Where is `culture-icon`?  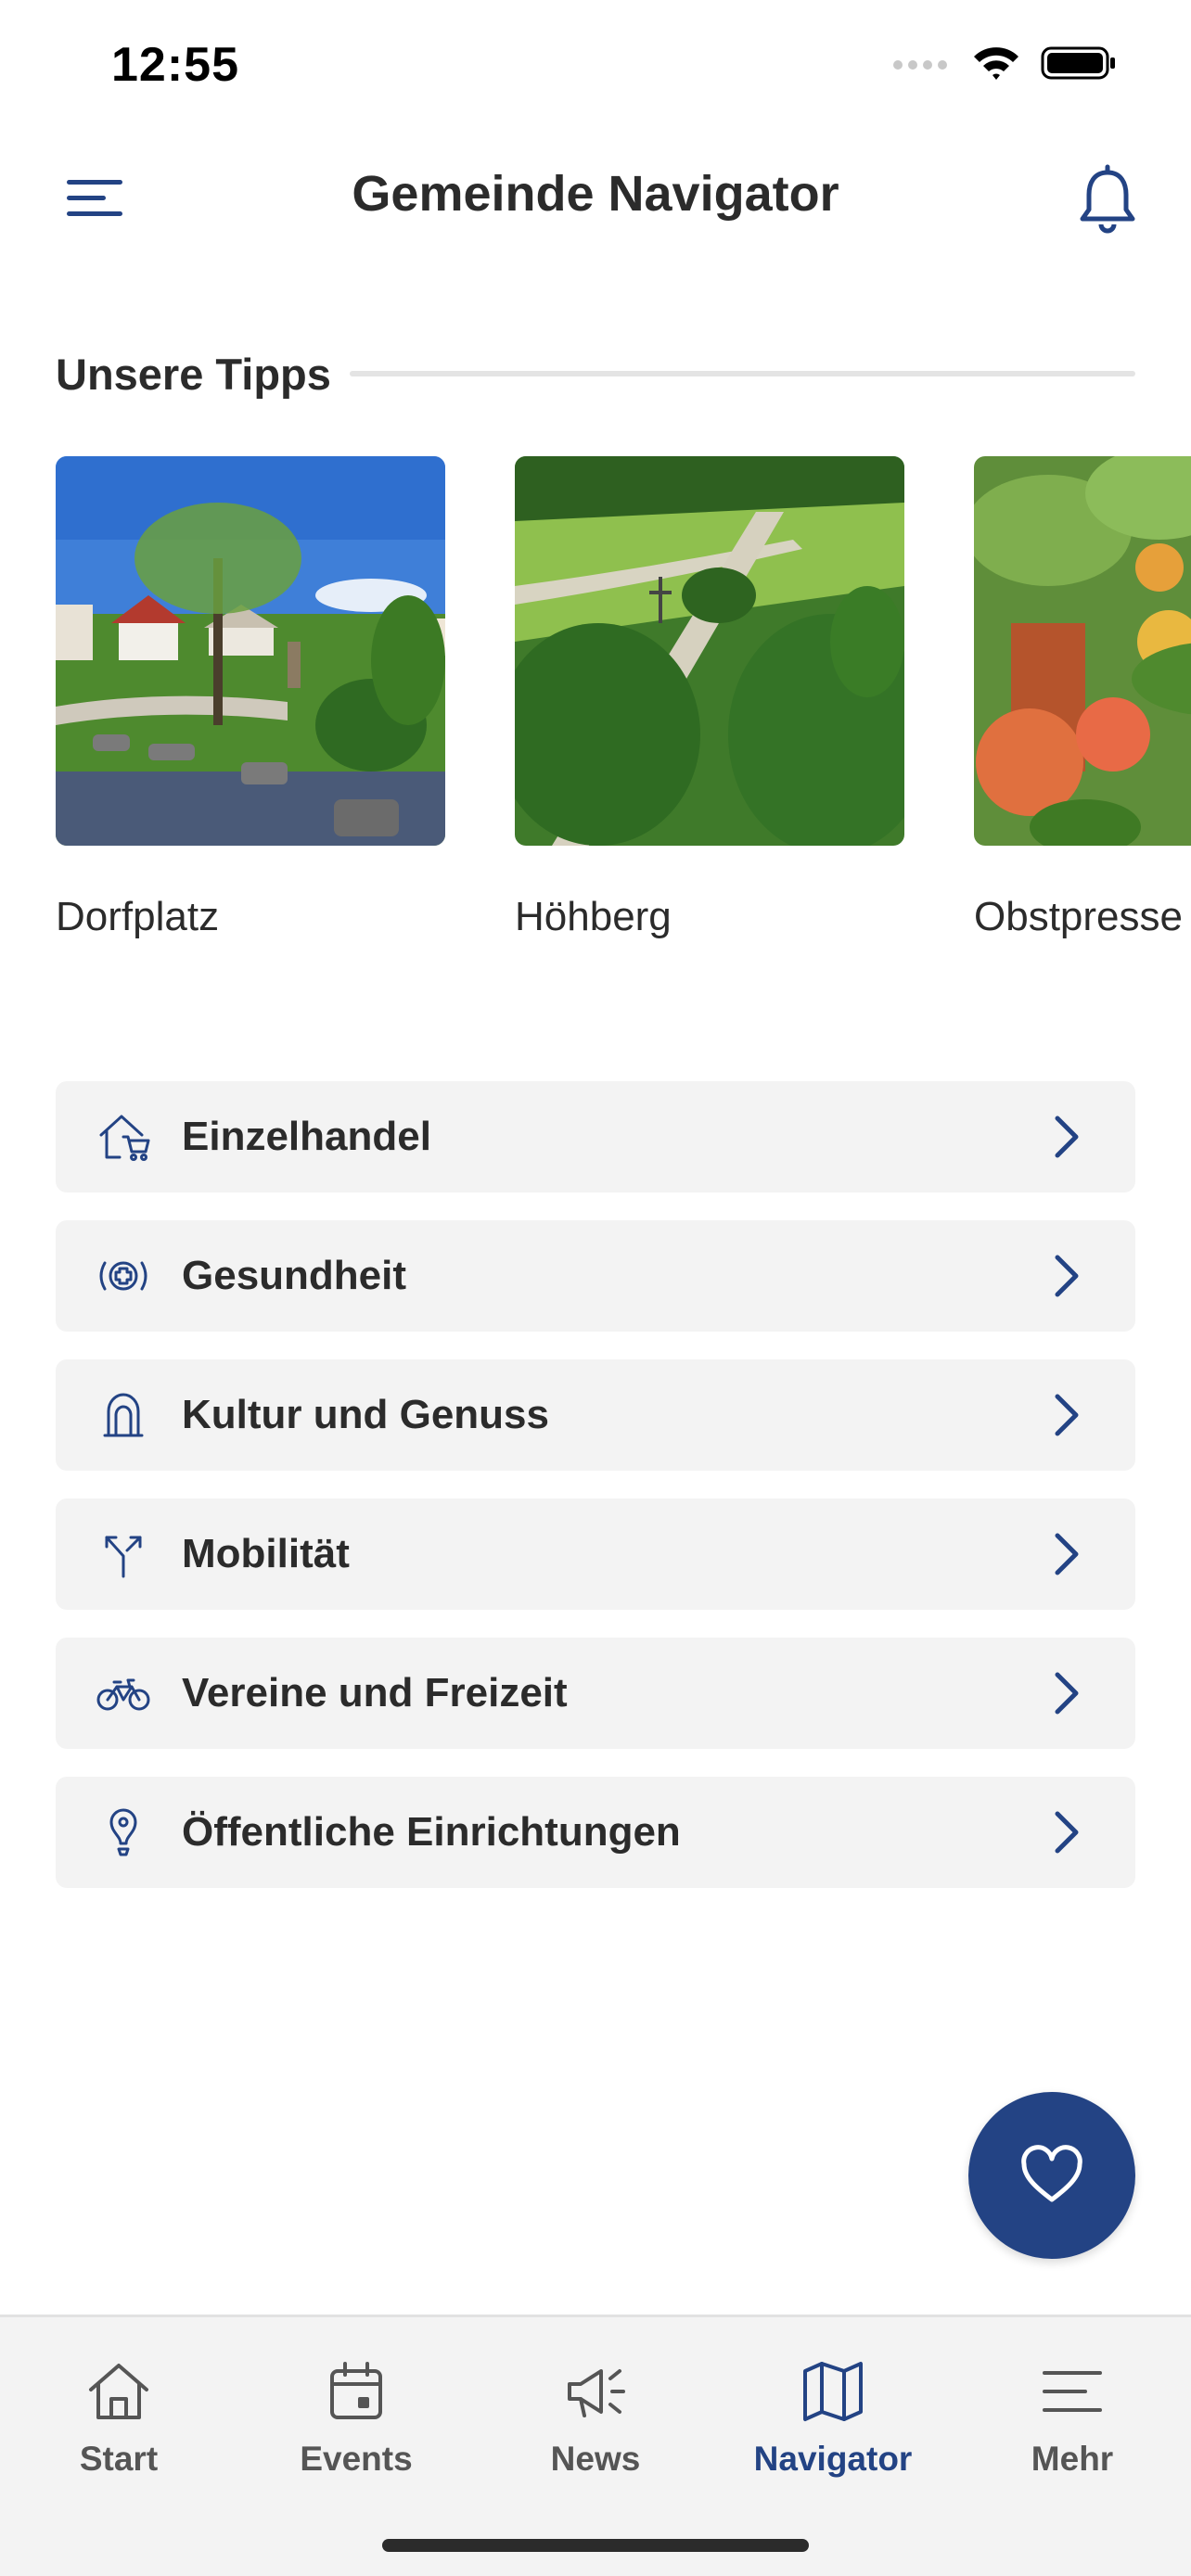 culture-icon is located at coordinates (123, 1415).